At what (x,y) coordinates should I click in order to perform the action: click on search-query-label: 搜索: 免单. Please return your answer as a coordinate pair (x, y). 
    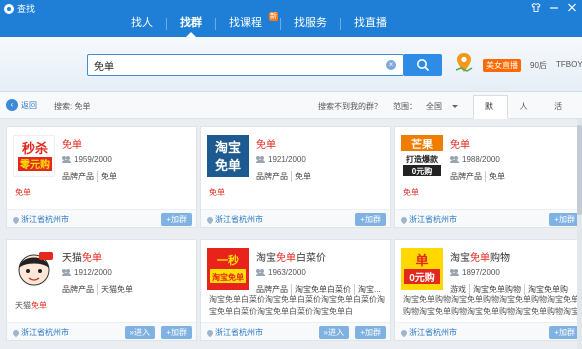
    Looking at the image, I should click on (72, 106).